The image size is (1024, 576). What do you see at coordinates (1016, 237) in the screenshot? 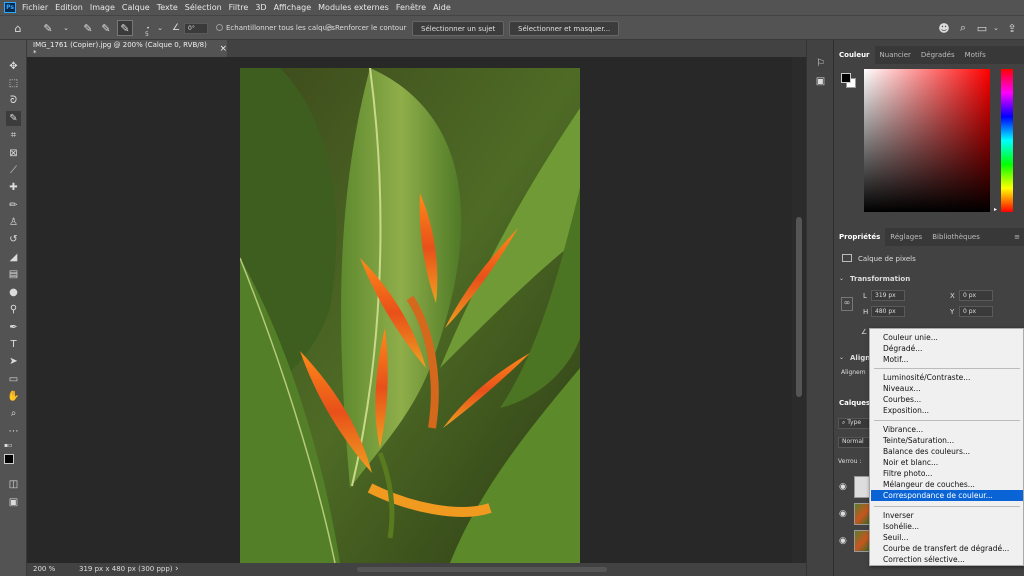
I see `panel-menu-icon: ≡` at bounding box center [1016, 237].